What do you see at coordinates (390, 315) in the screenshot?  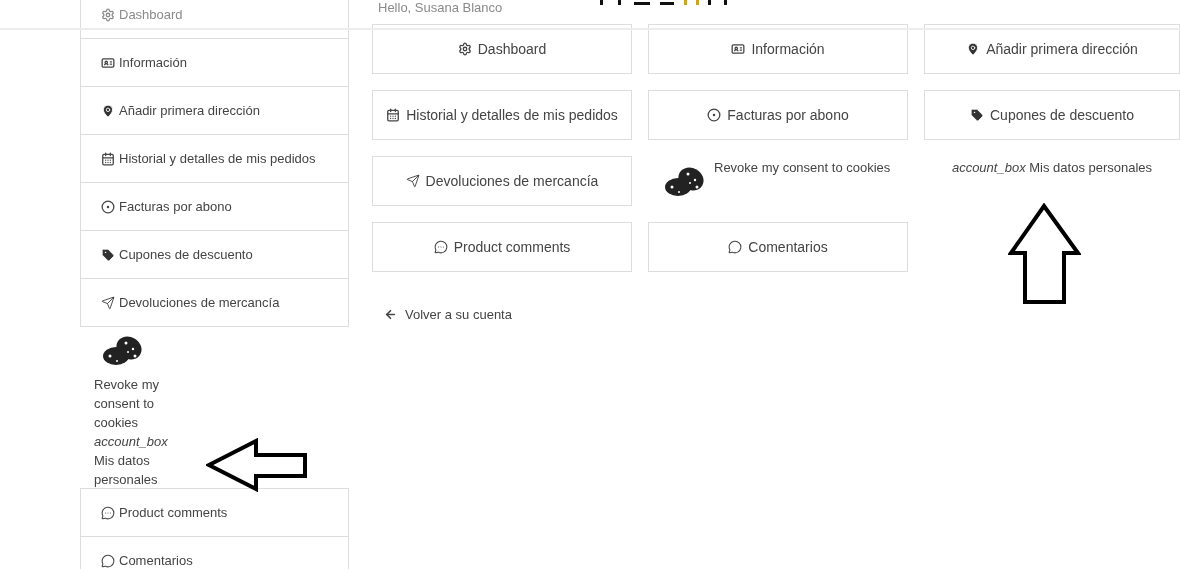 I see `arrow-left-icon` at bounding box center [390, 315].